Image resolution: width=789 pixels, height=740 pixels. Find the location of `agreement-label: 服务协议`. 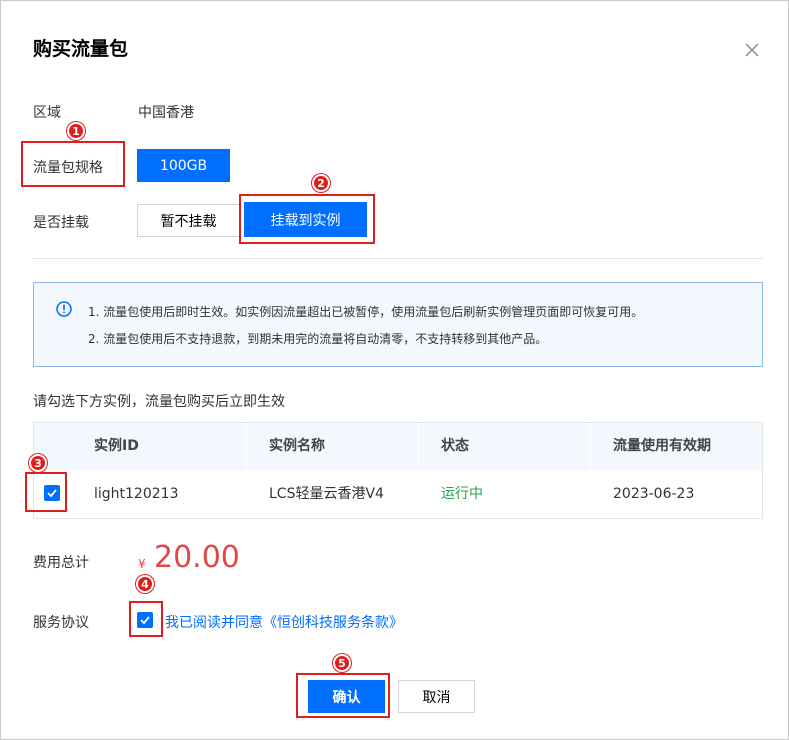

agreement-label: 服务协议 is located at coordinates (61, 623).